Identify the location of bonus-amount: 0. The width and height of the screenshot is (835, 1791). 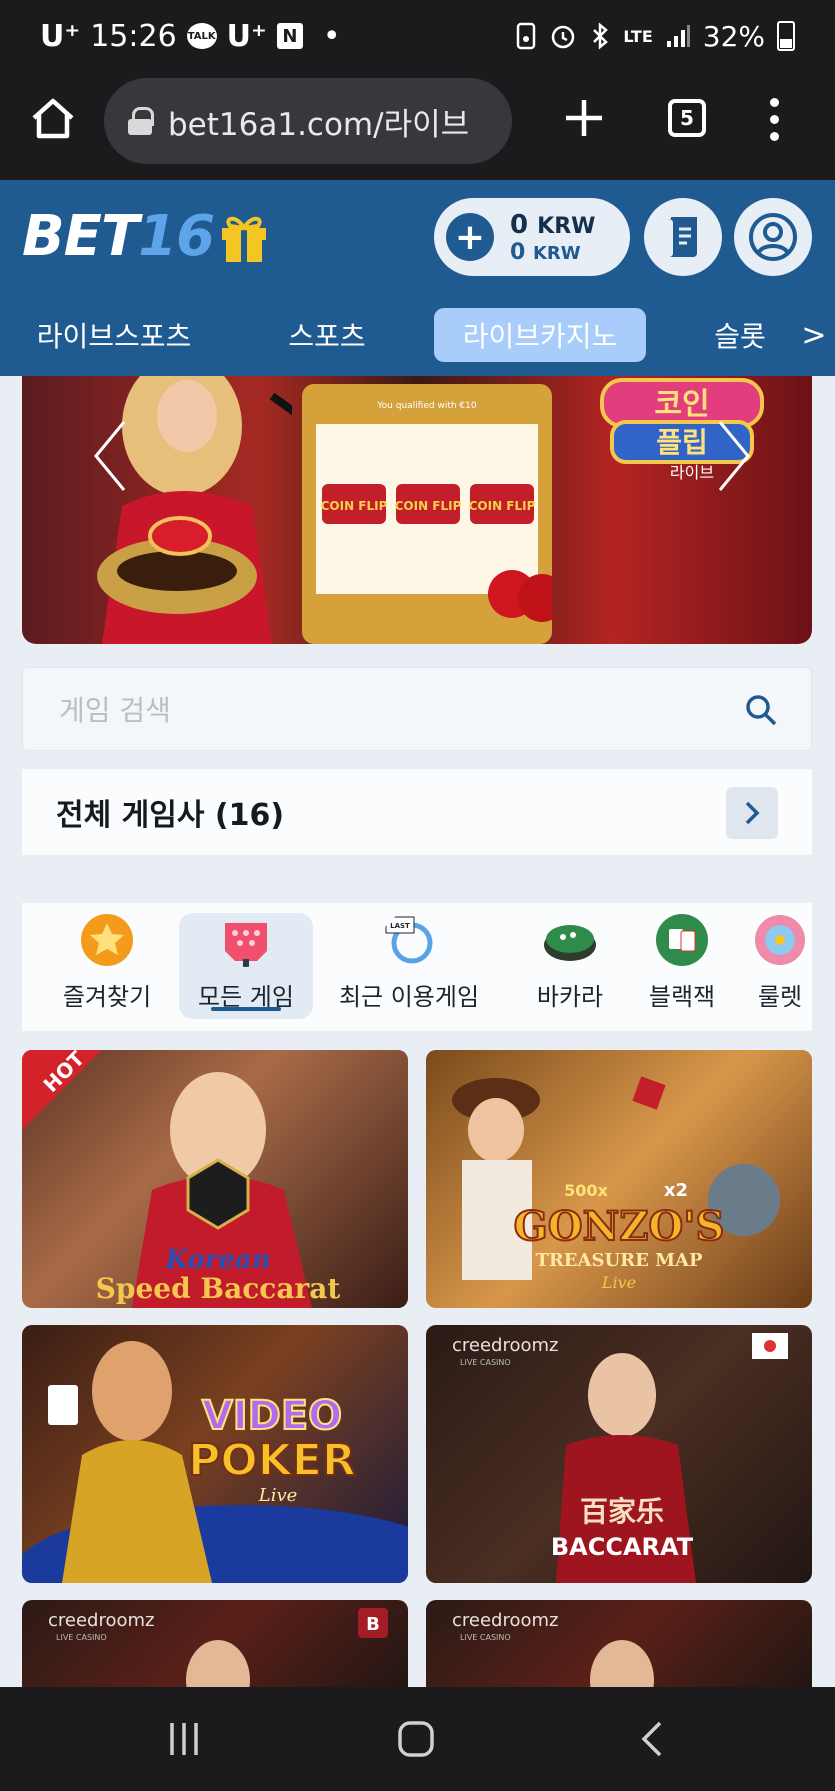
(518, 252).